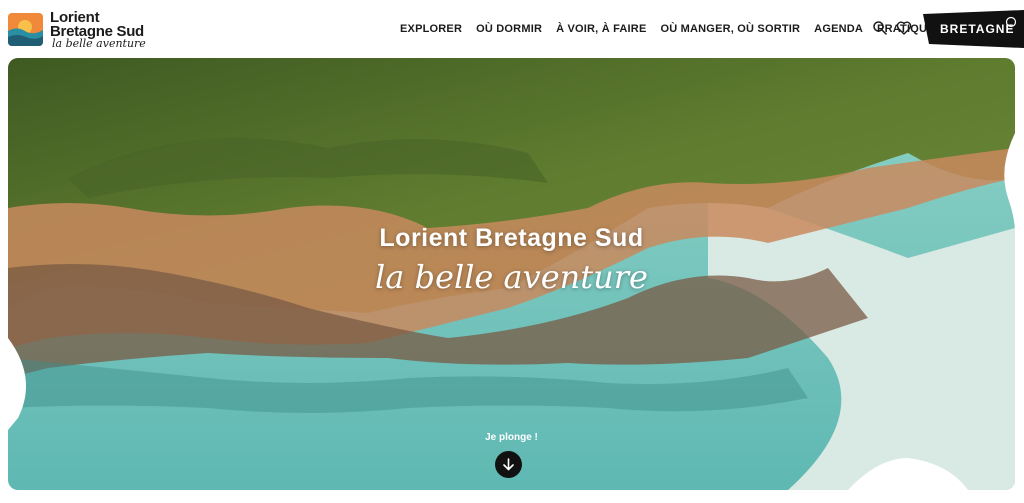  Describe the element at coordinates (731, 29) in the screenshot. I see `nav-item-ou-manger-ou-sortir: OÙ MANGER, OÙ SORTIR` at that location.